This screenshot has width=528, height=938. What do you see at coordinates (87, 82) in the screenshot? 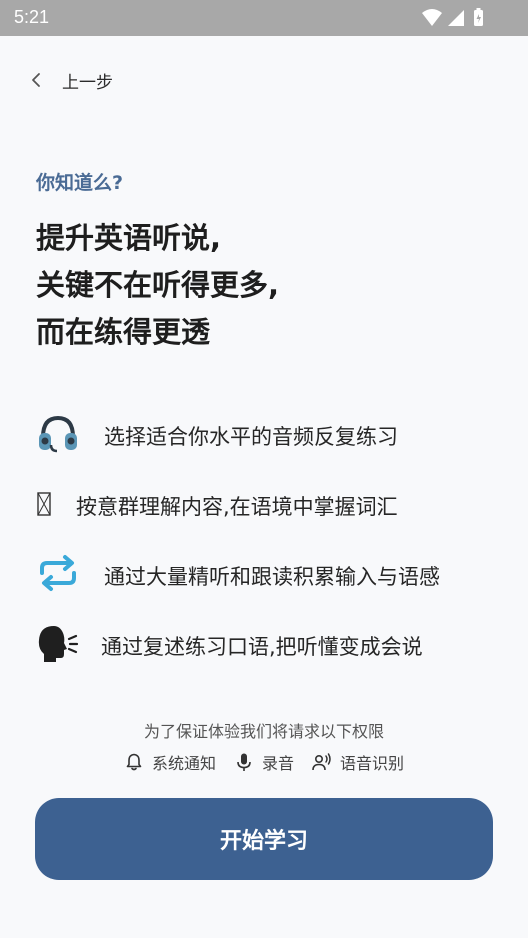
I see `back-label: 上一步` at bounding box center [87, 82].